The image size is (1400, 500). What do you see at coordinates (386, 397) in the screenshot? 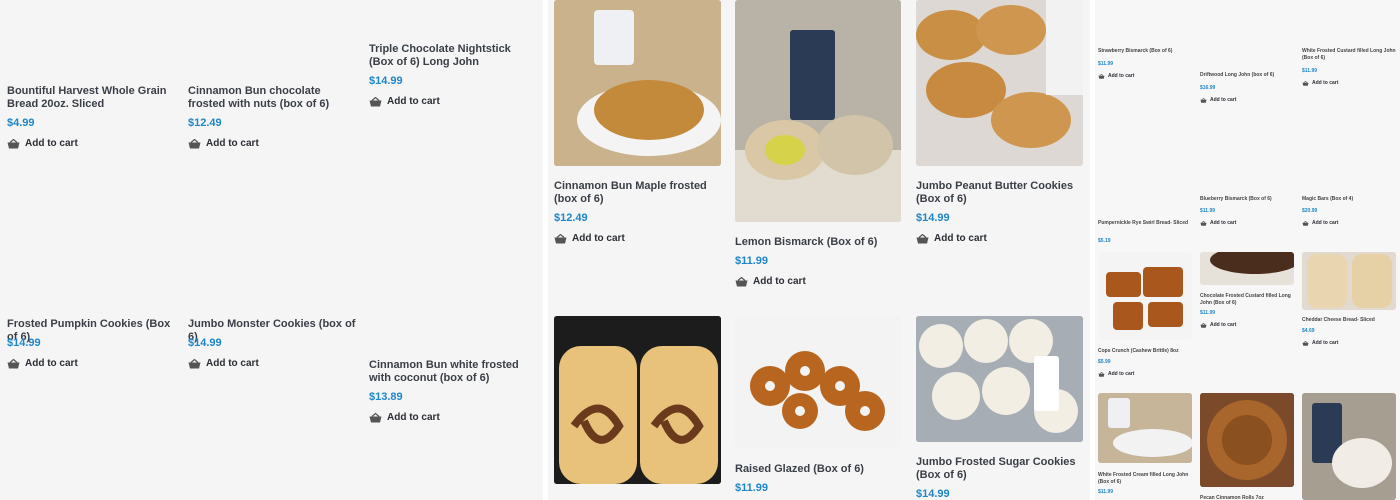
I see `product-price: $13.89` at bounding box center [386, 397].